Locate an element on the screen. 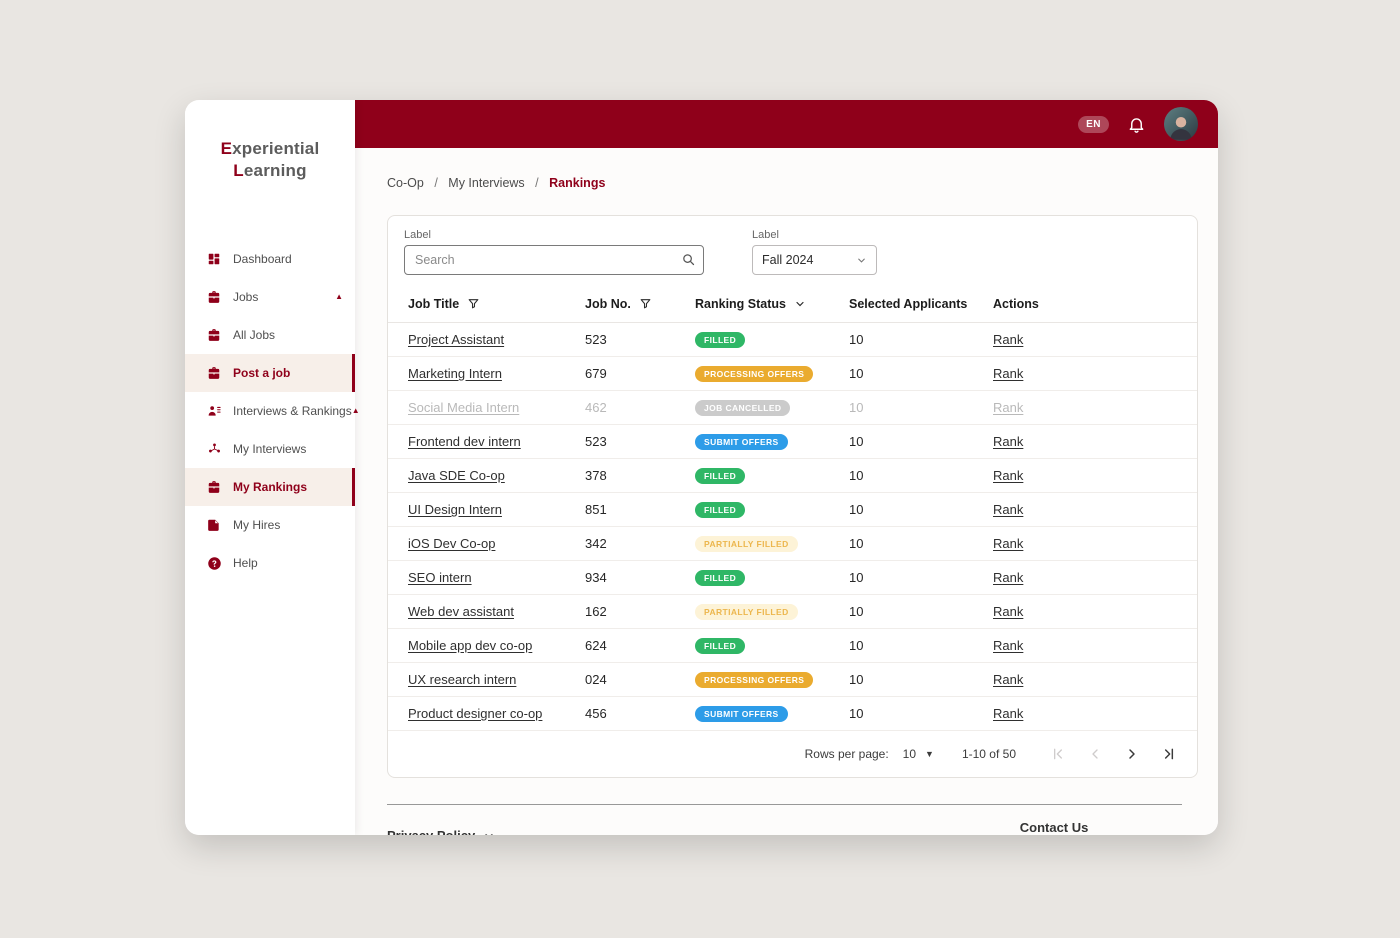 The width and height of the screenshot is (1400, 938). language-badge: EN is located at coordinates (1093, 124).